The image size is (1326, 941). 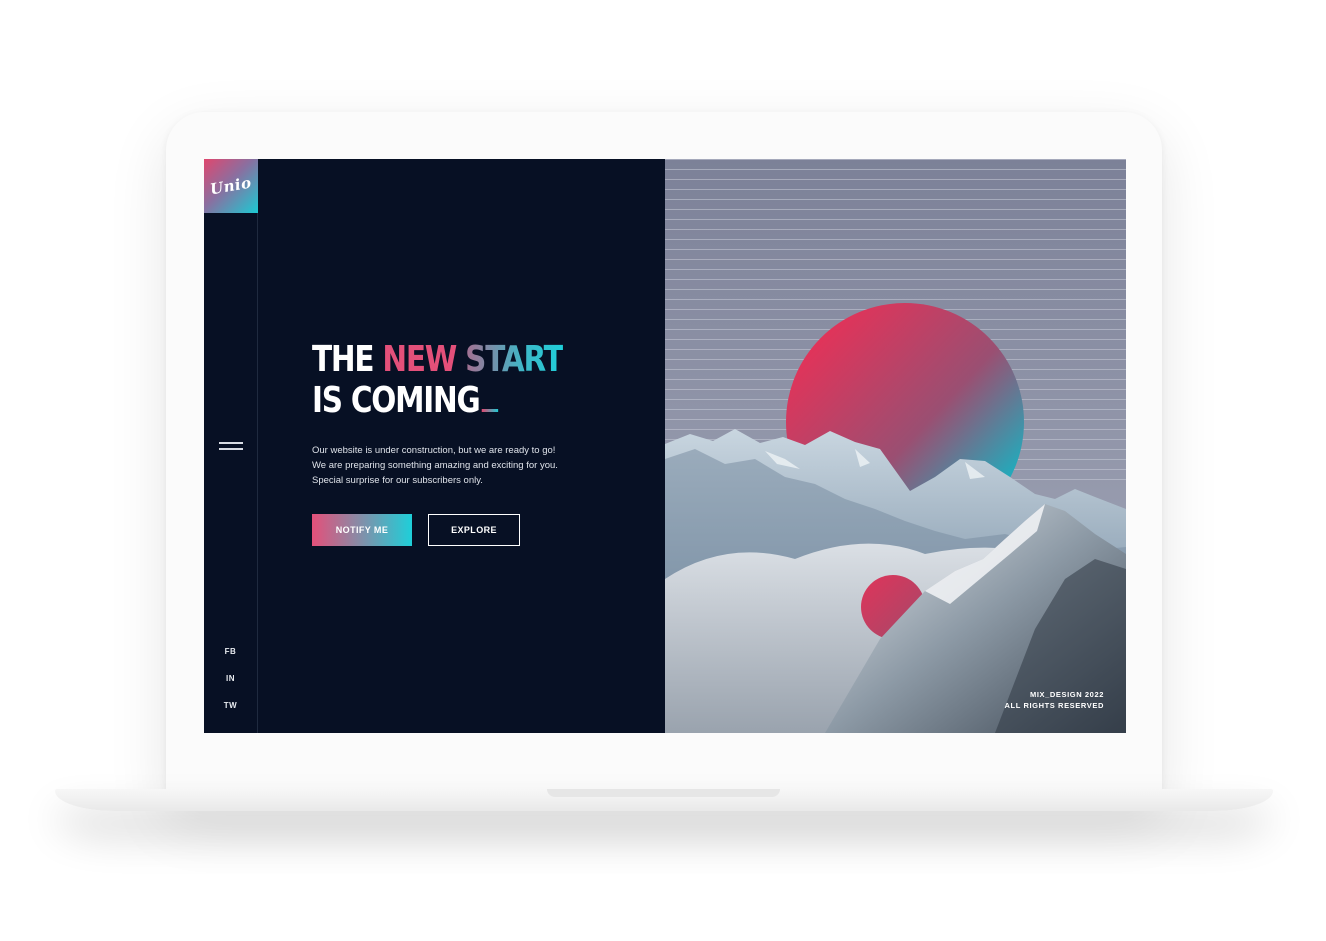 I want to click on explore-button: EXPLORE, so click(x=474, y=530).